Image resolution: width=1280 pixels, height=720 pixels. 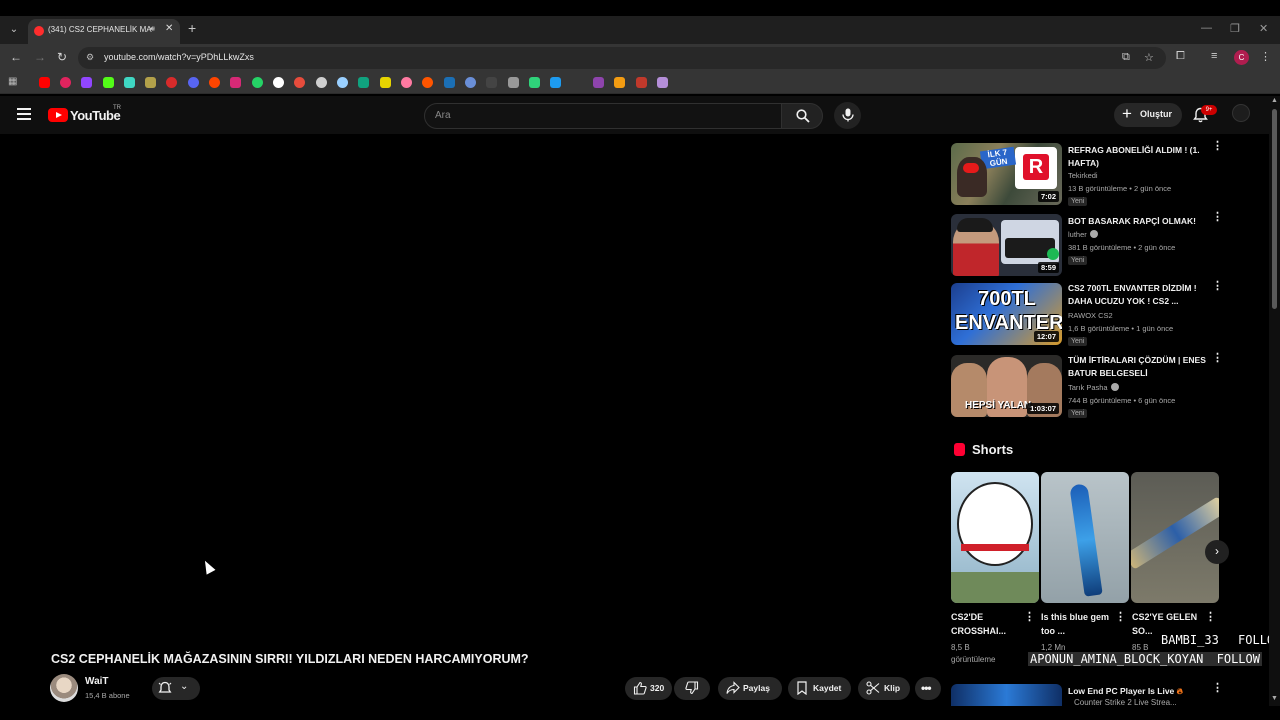 What do you see at coordinates (847, 115) in the screenshot?
I see `voice-search-button` at bounding box center [847, 115].